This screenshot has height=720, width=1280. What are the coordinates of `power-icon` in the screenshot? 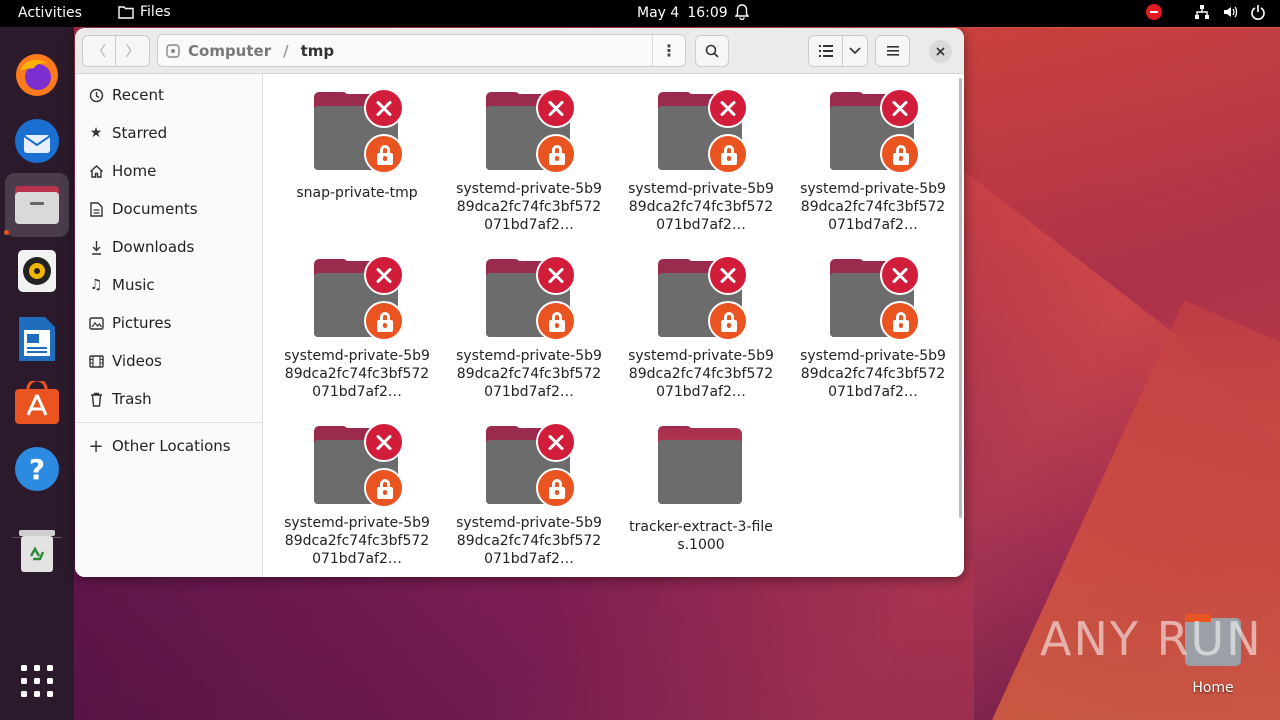 It's located at (1258, 12).